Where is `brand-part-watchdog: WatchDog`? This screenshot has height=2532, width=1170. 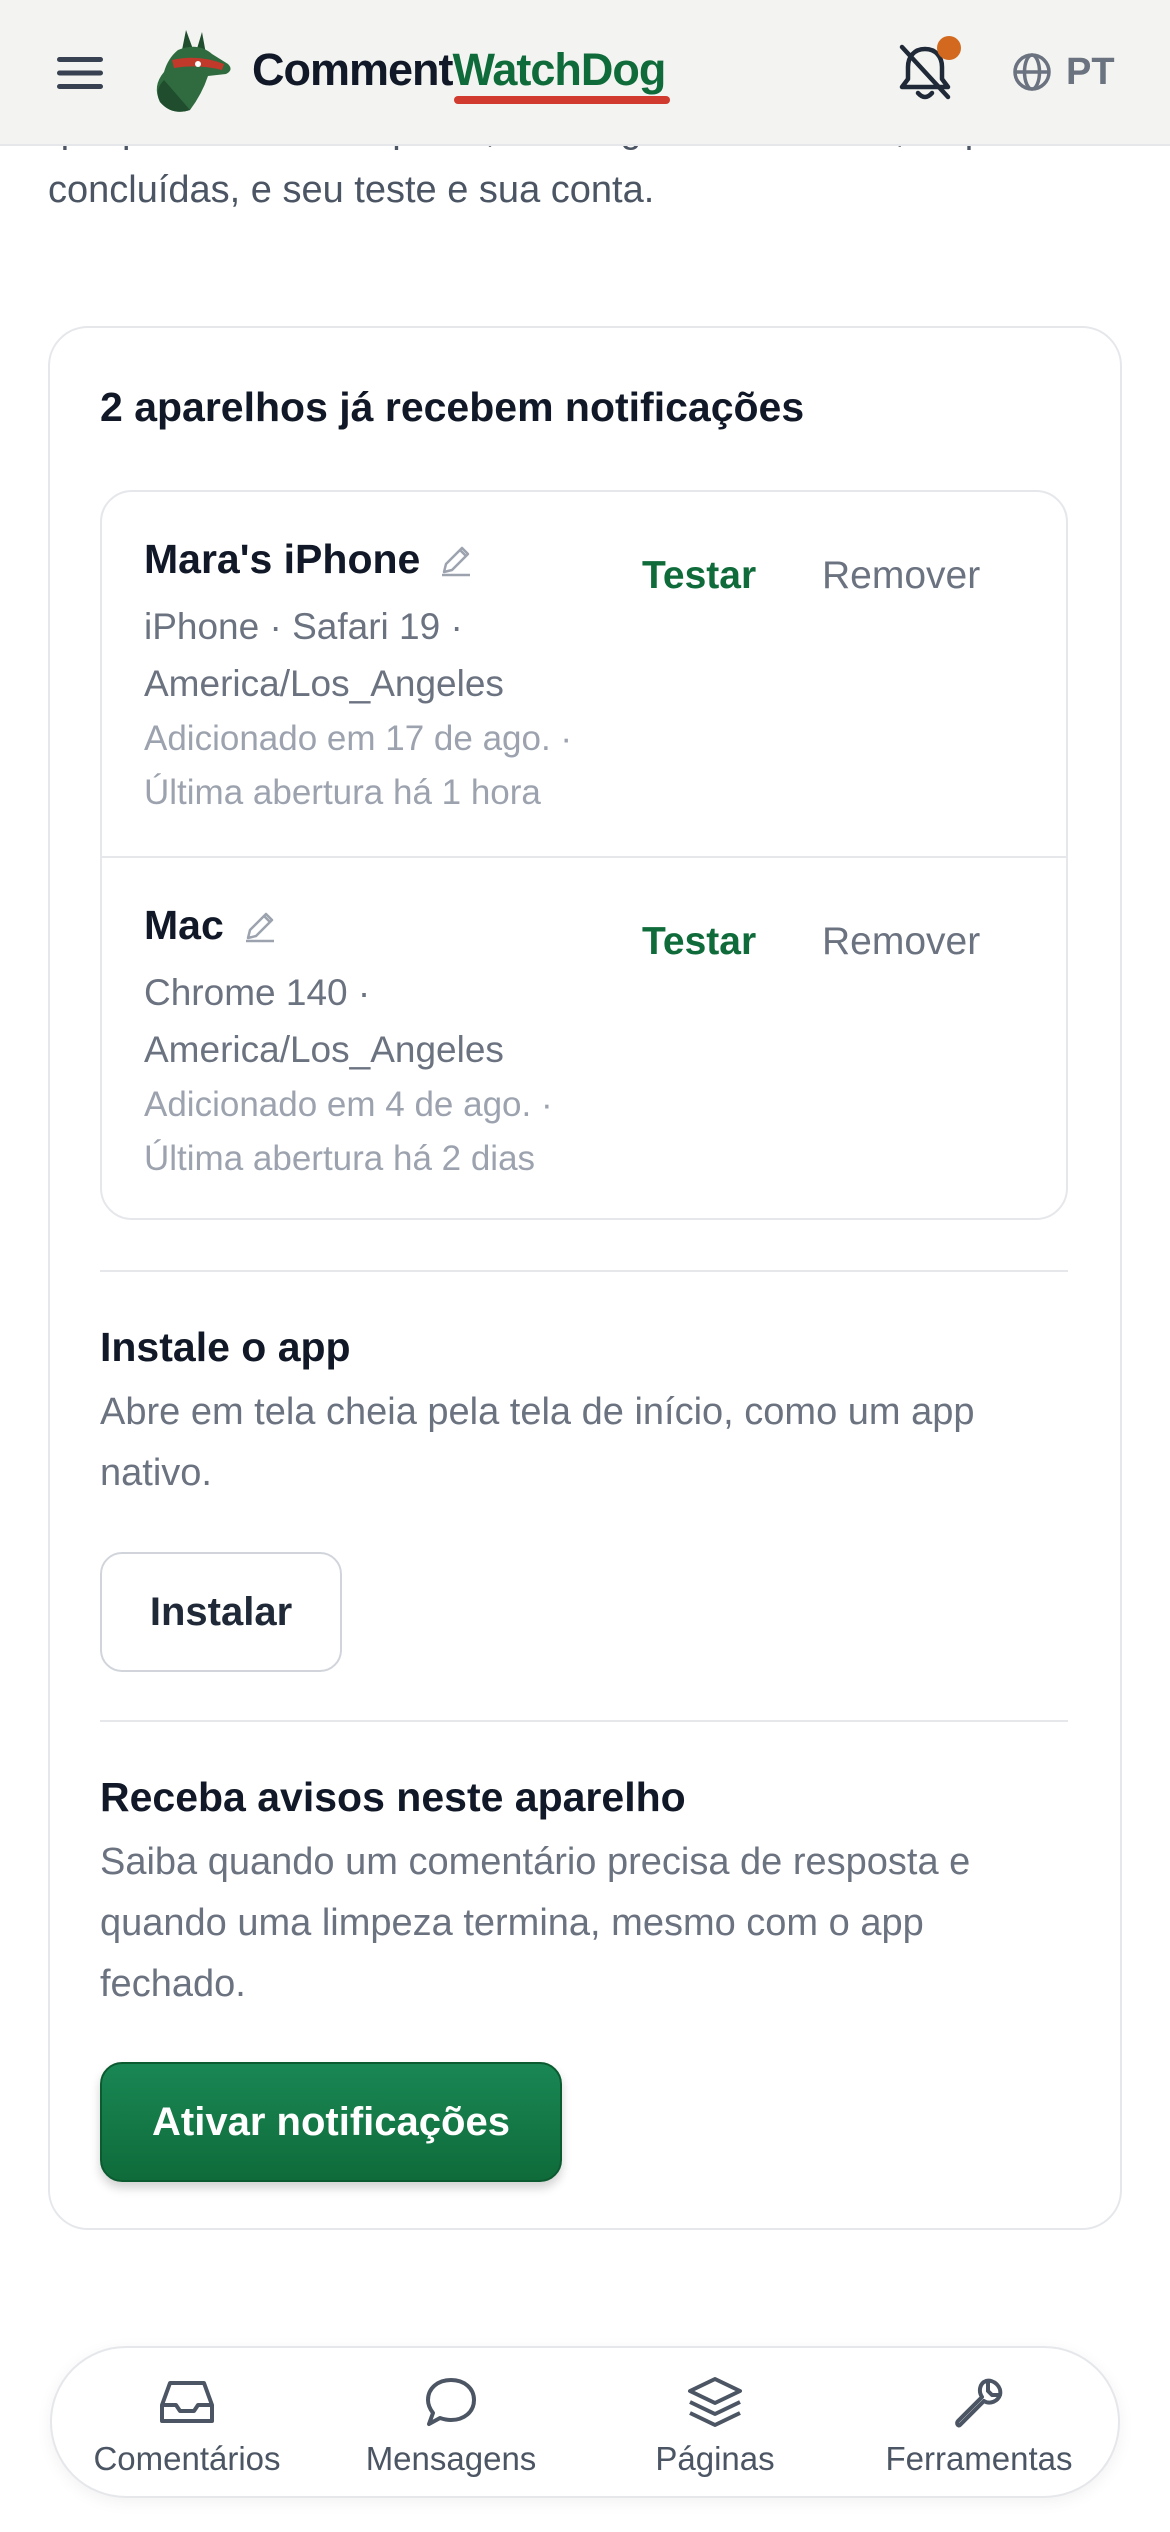 brand-part-watchdog: WatchDog is located at coordinates (559, 69).